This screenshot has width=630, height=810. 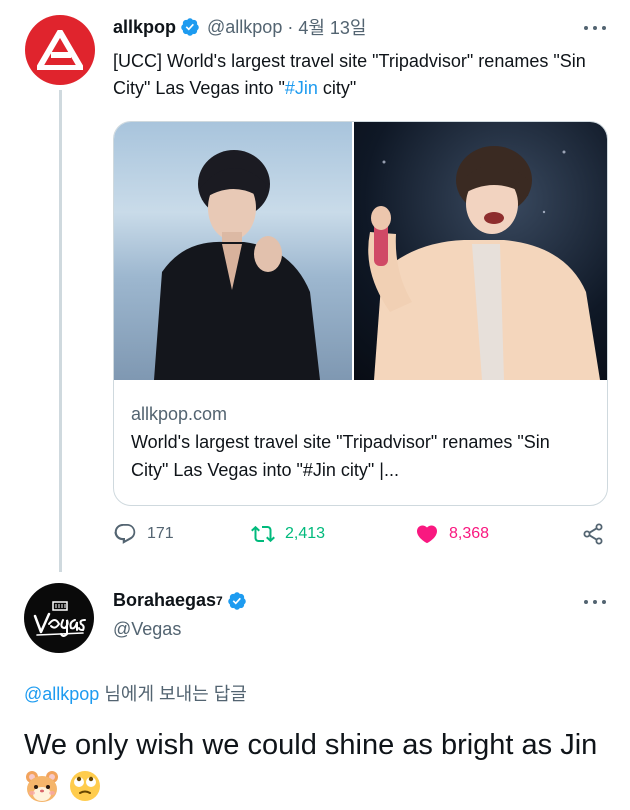 What do you see at coordinates (160, 533) in the screenshot?
I see `reply-count: 171` at bounding box center [160, 533].